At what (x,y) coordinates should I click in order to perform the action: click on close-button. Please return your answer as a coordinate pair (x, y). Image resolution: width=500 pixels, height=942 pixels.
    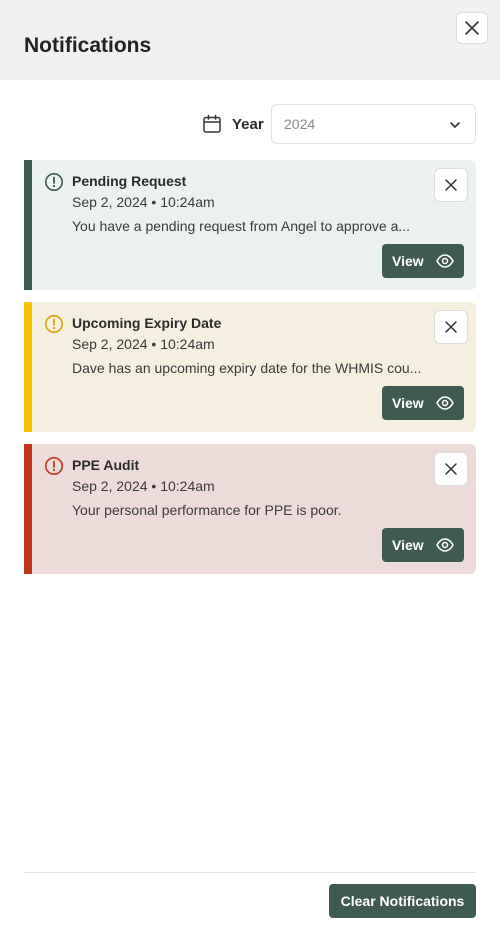
    Looking at the image, I should click on (472, 28).